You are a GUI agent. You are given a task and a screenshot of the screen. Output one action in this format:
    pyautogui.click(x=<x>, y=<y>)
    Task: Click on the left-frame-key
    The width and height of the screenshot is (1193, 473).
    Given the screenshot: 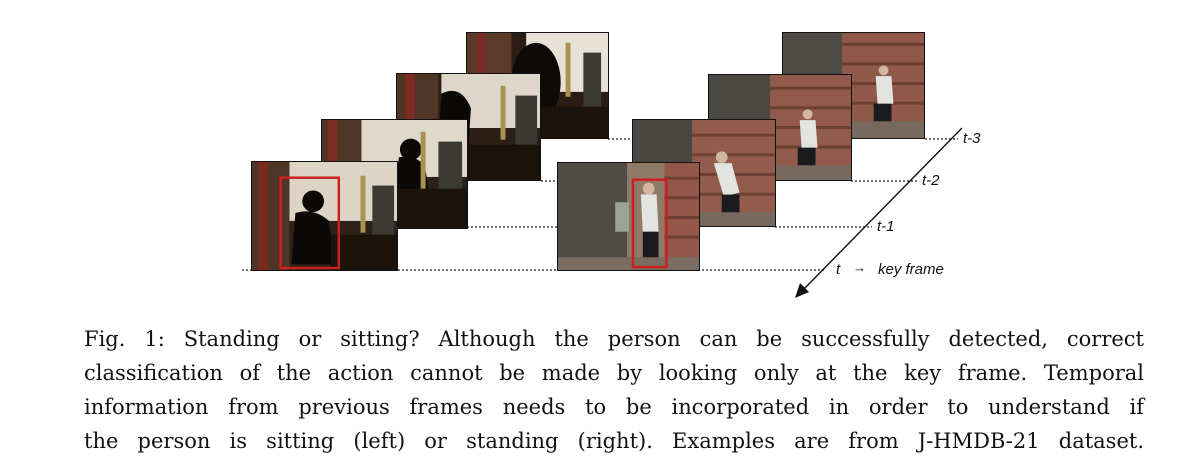 What is the action you would take?
    pyautogui.click(x=324, y=216)
    